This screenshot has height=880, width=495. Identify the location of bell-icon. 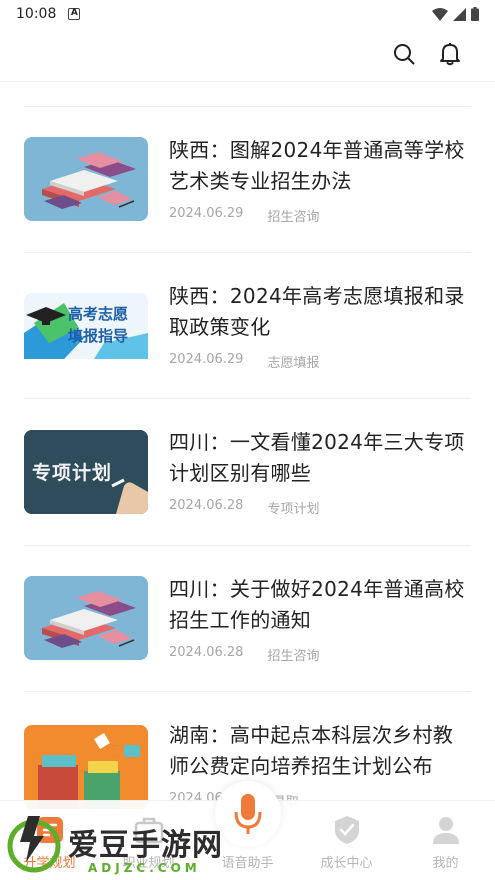
(450, 54).